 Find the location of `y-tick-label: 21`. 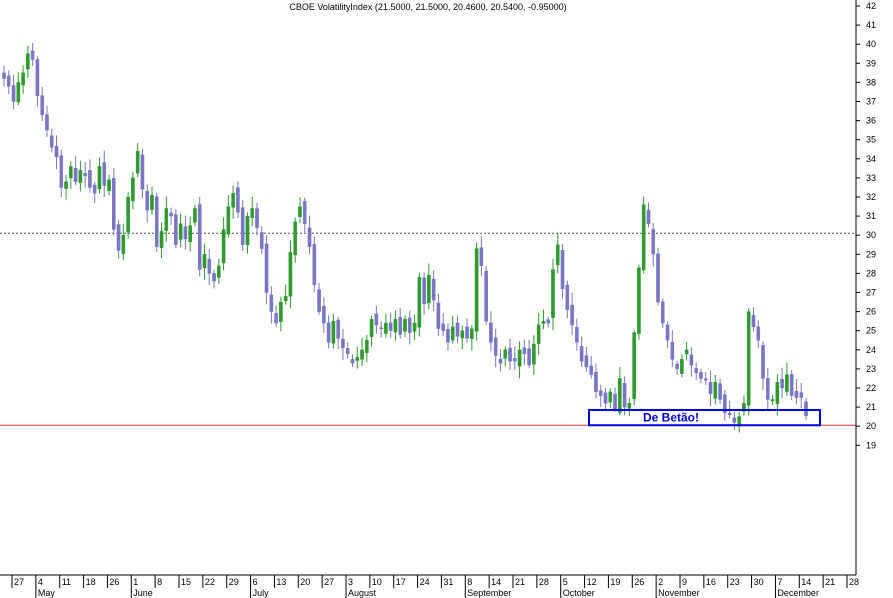

y-tick-label: 21 is located at coordinates (871, 407).